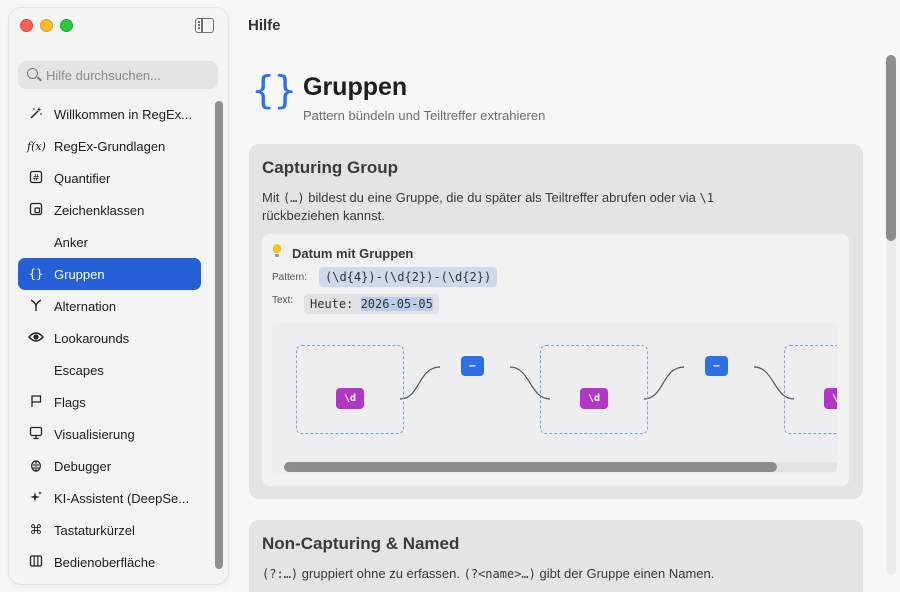 The image size is (900, 592). Describe the element at coordinates (625, 573) in the screenshot. I see `text: gibt der Gruppe einen Namen.` at that location.